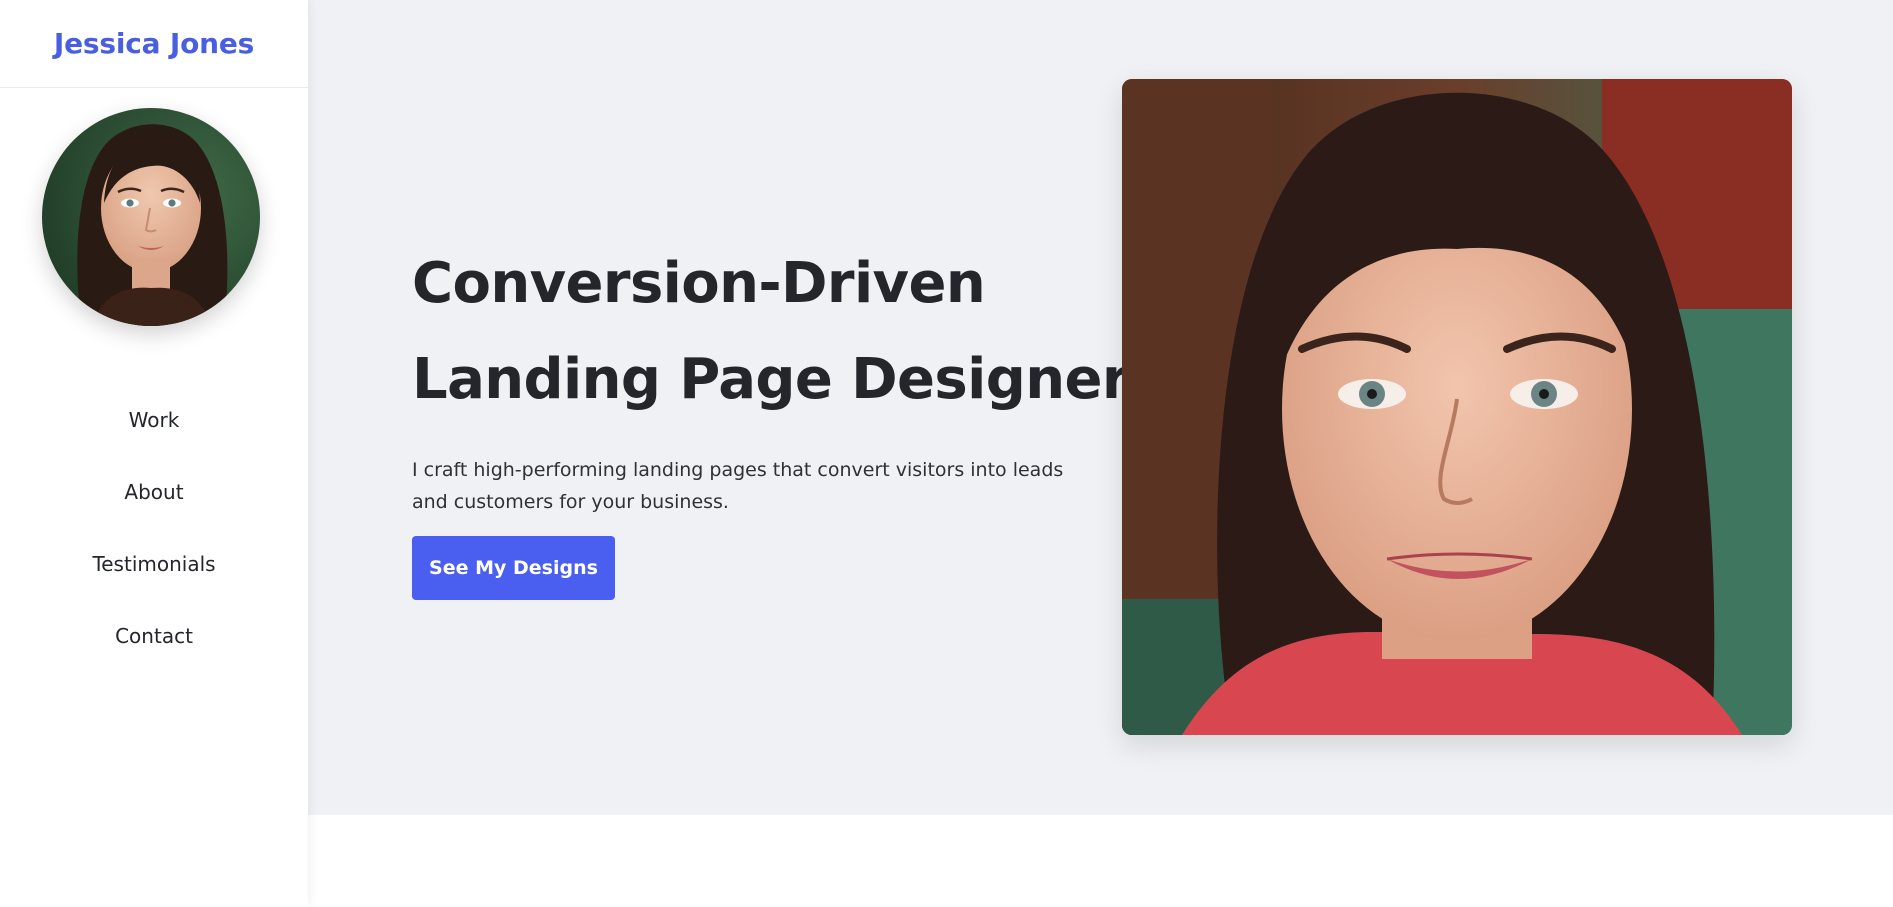 This screenshot has width=1893, height=907. What do you see at coordinates (513, 568) in the screenshot?
I see `see-my-designs-button: See My Designs` at bounding box center [513, 568].